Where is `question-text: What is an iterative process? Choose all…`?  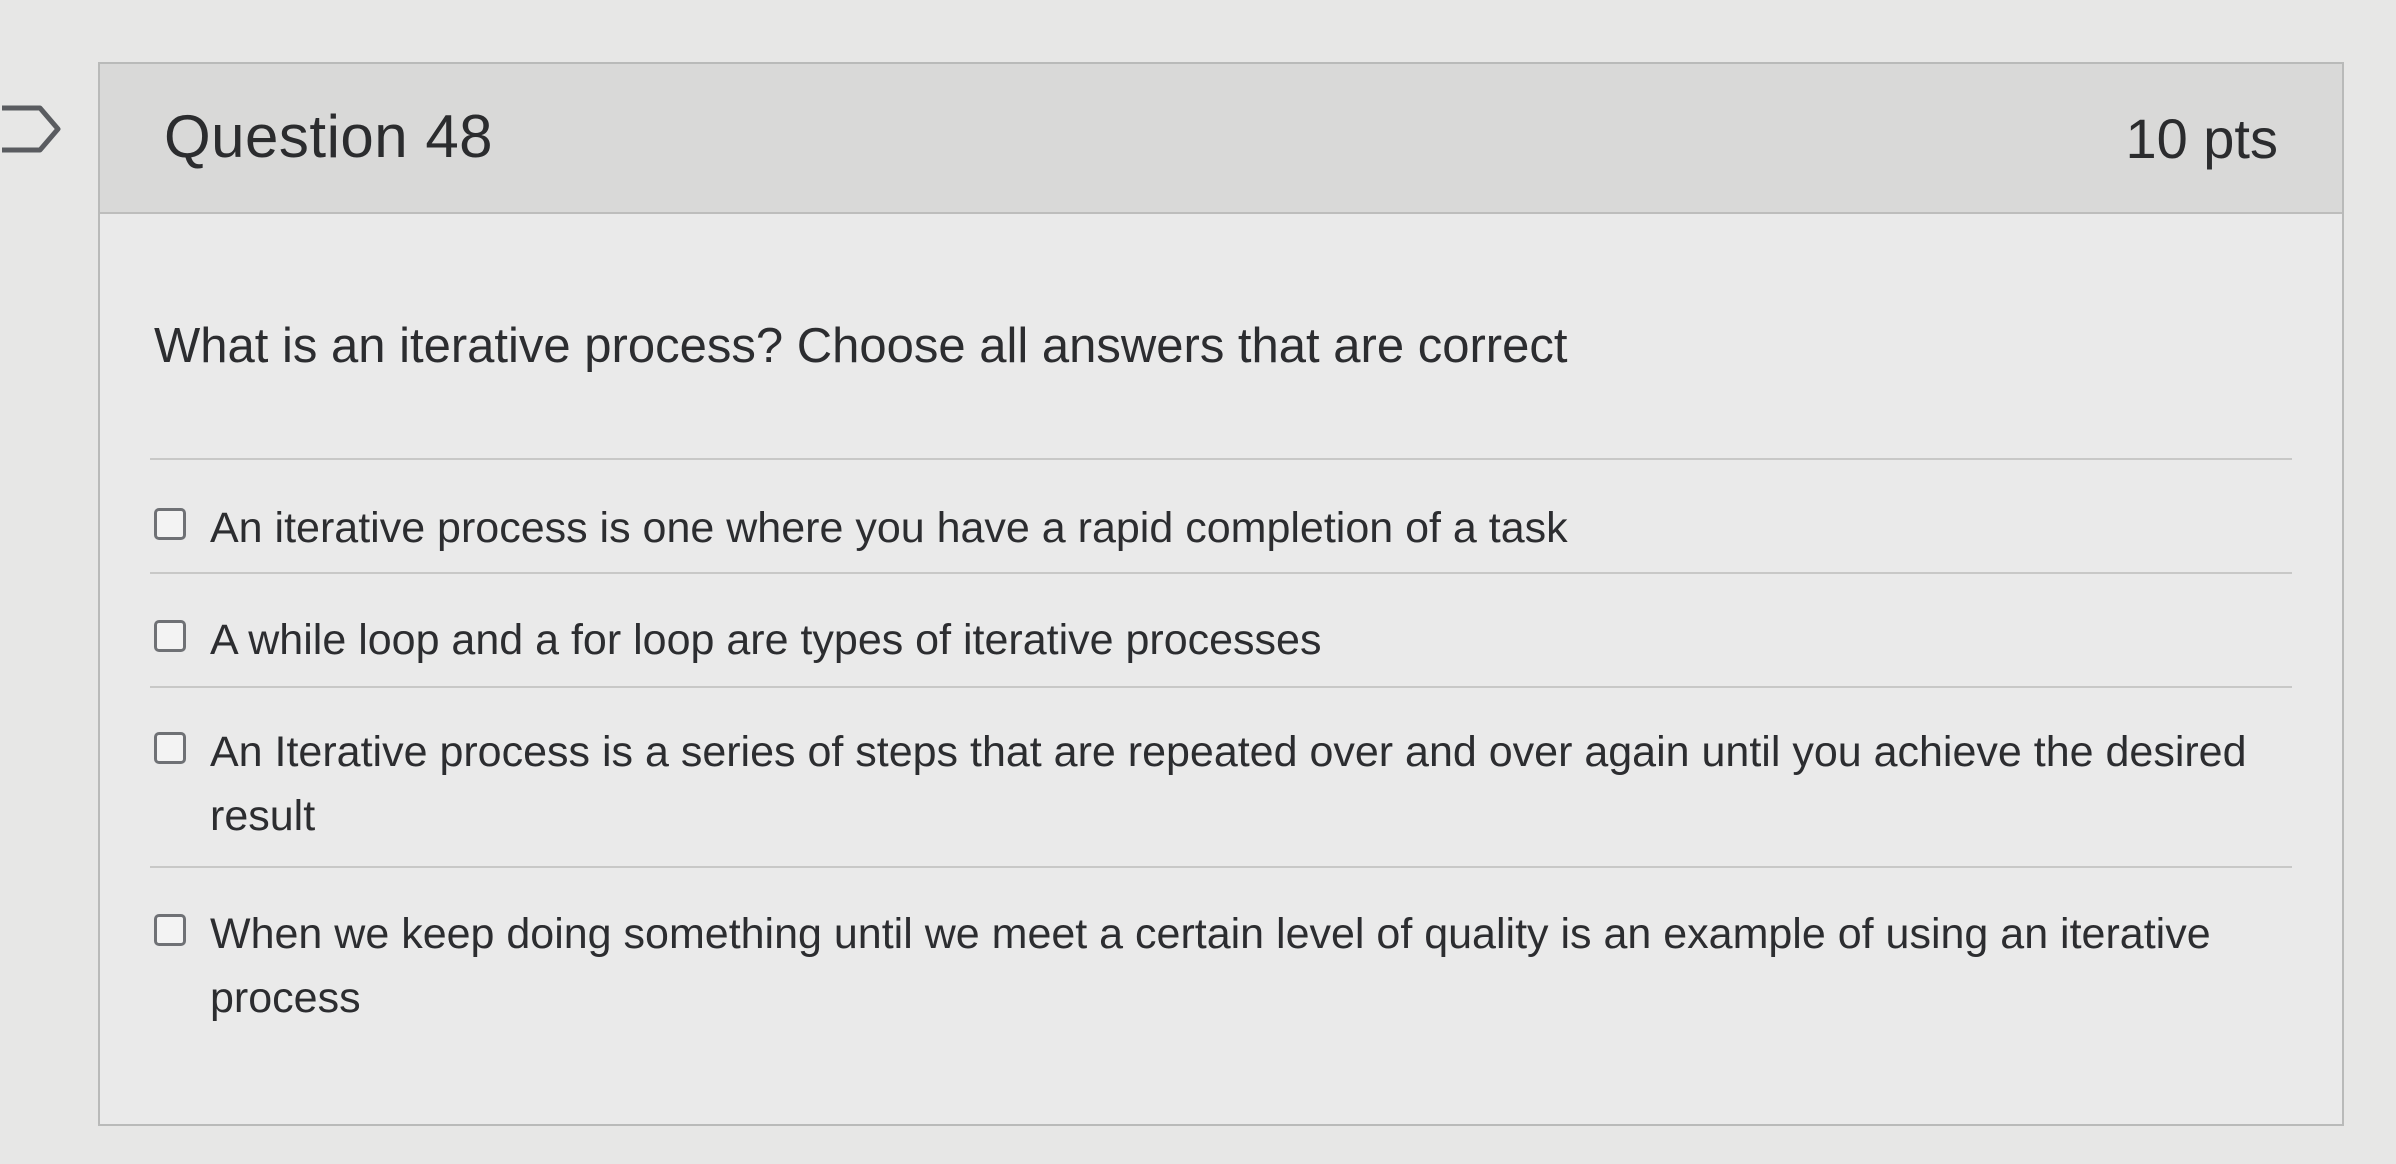
question-text: What is an iterative process? Choose all… is located at coordinates (861, 346).